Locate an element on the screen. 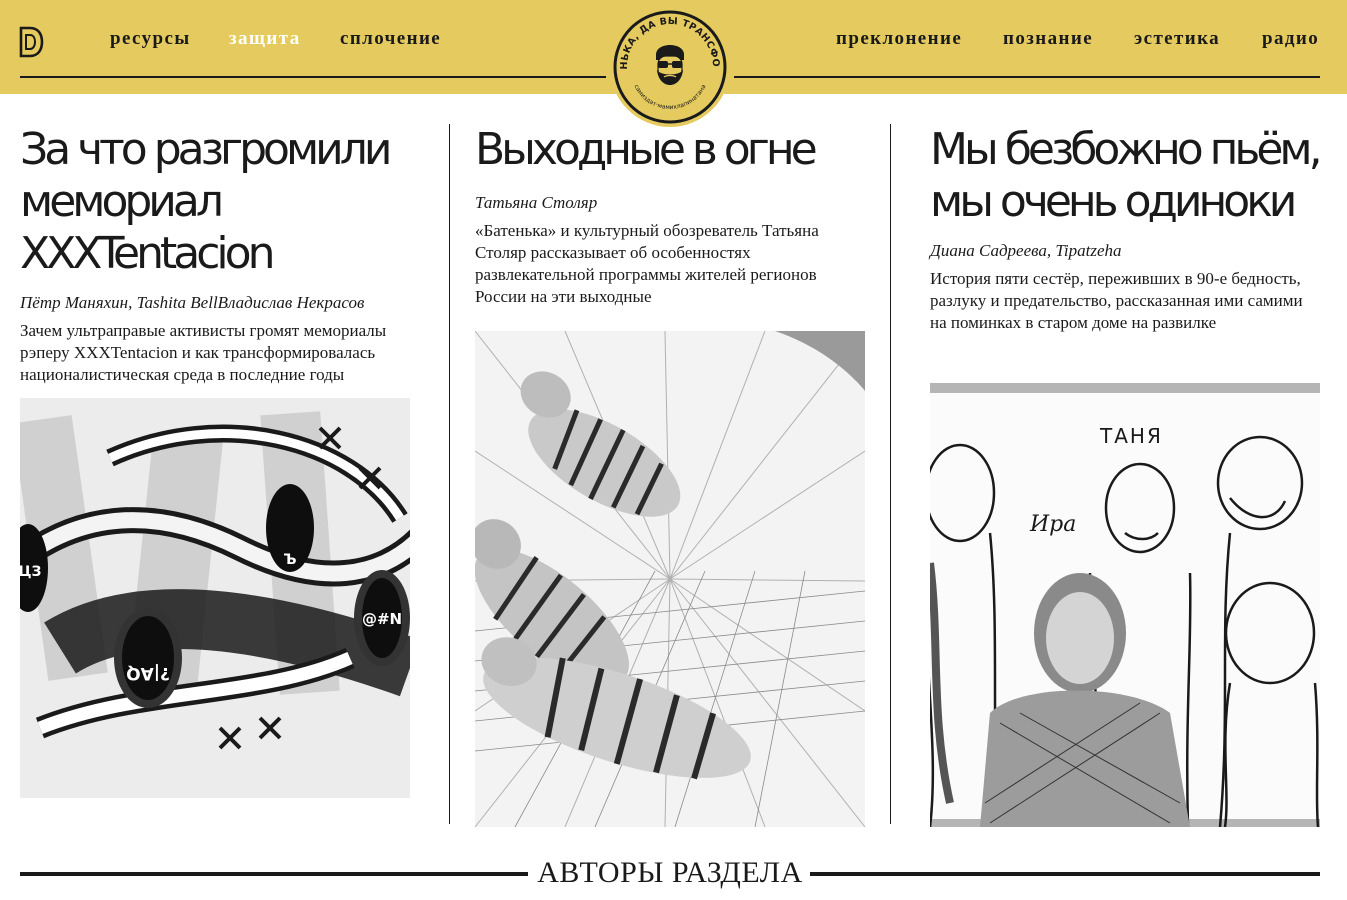 Image resolution: width=1347 pixels, height=900 pixels. nav-item-aesthetics: эстетика is located at coordinates (1177, 39).